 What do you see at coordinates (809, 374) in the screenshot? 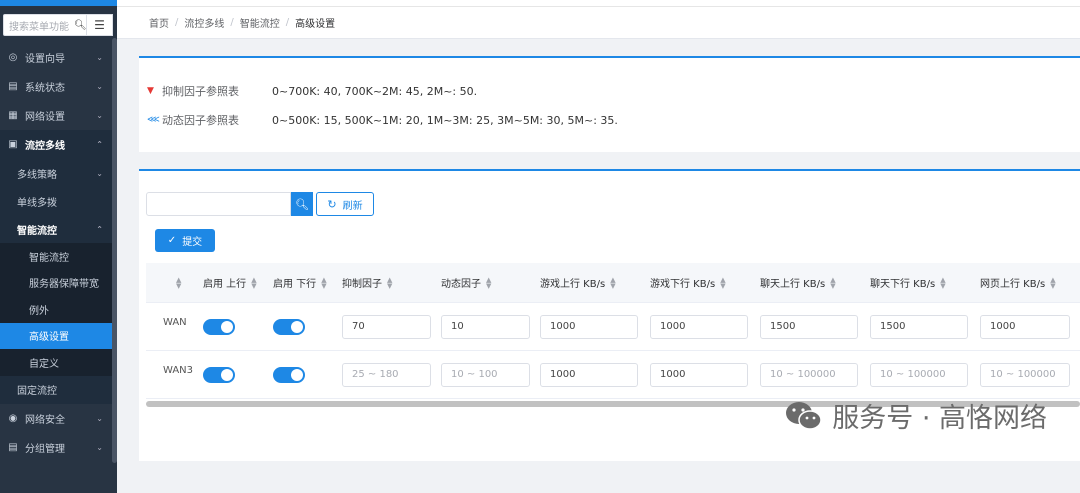
I see `chat-up-input: 10 ~ 100000` at bounding box center [809, 374].